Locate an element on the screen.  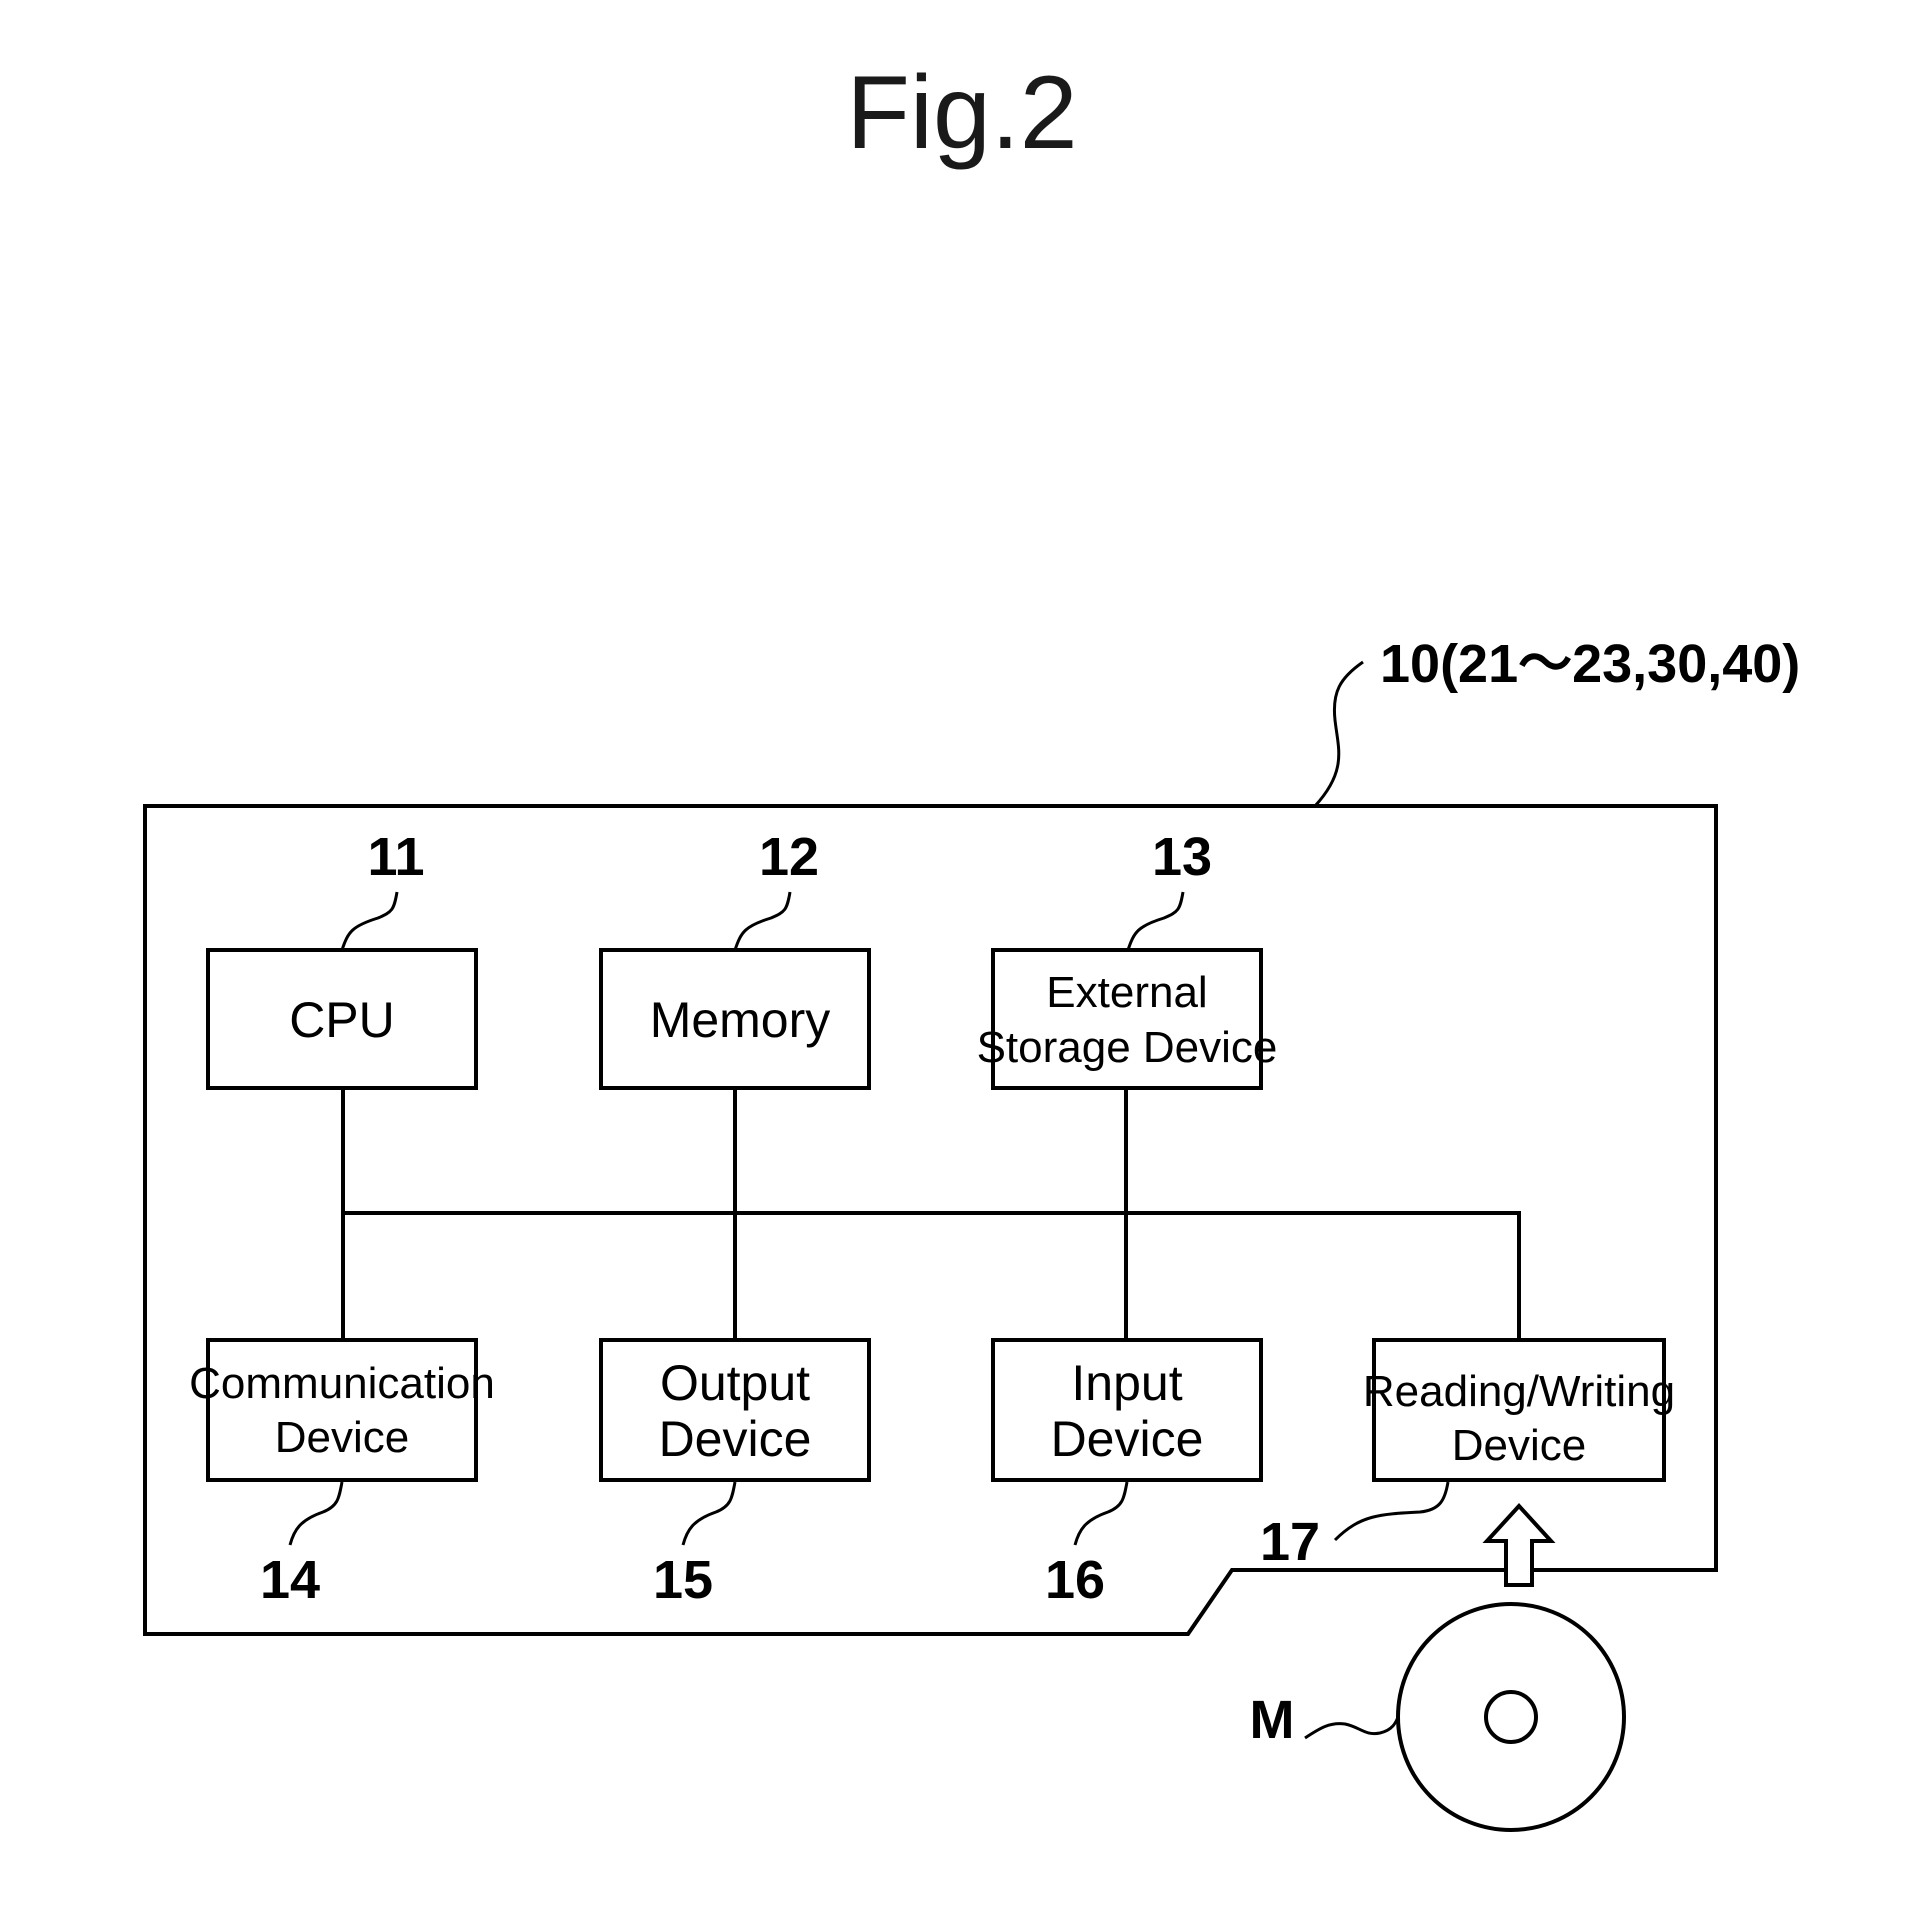
ref-12: 12 is located at coordinates (789, 857).